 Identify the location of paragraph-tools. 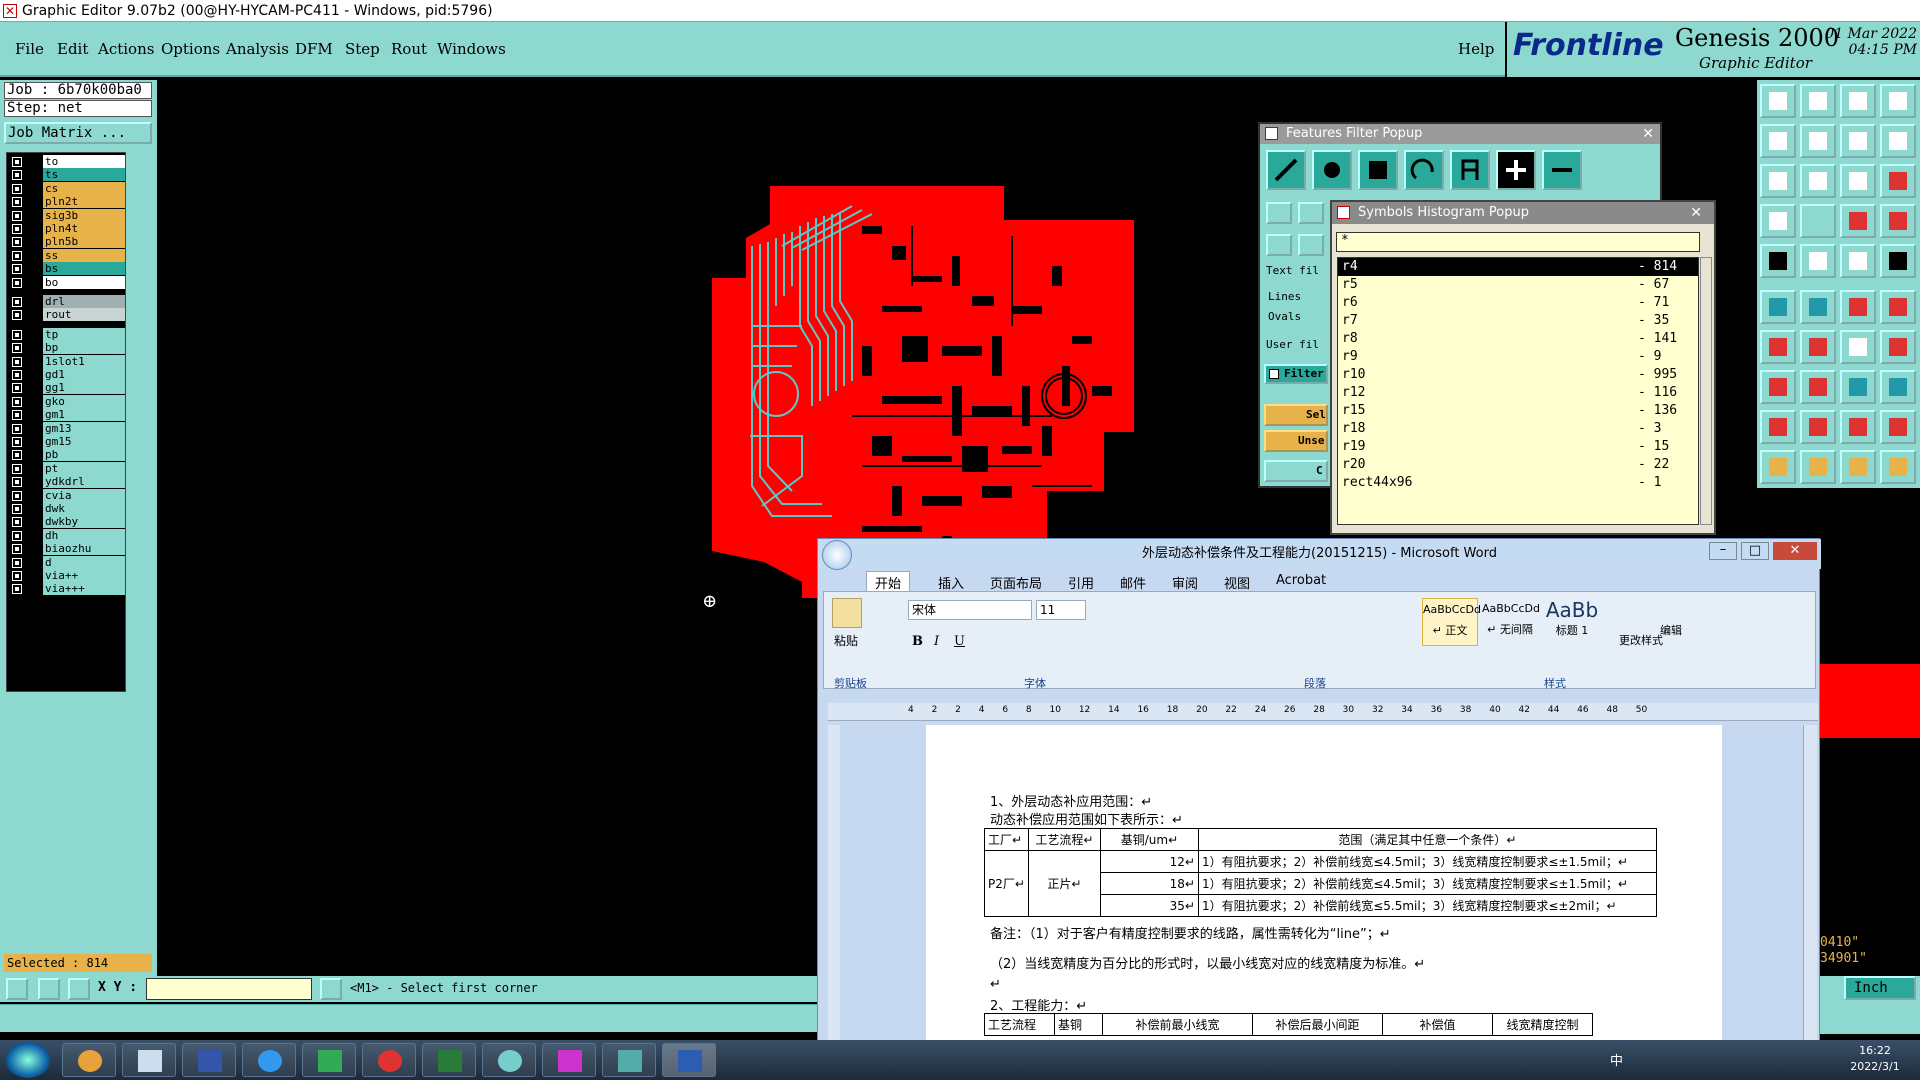
(1269, 625).